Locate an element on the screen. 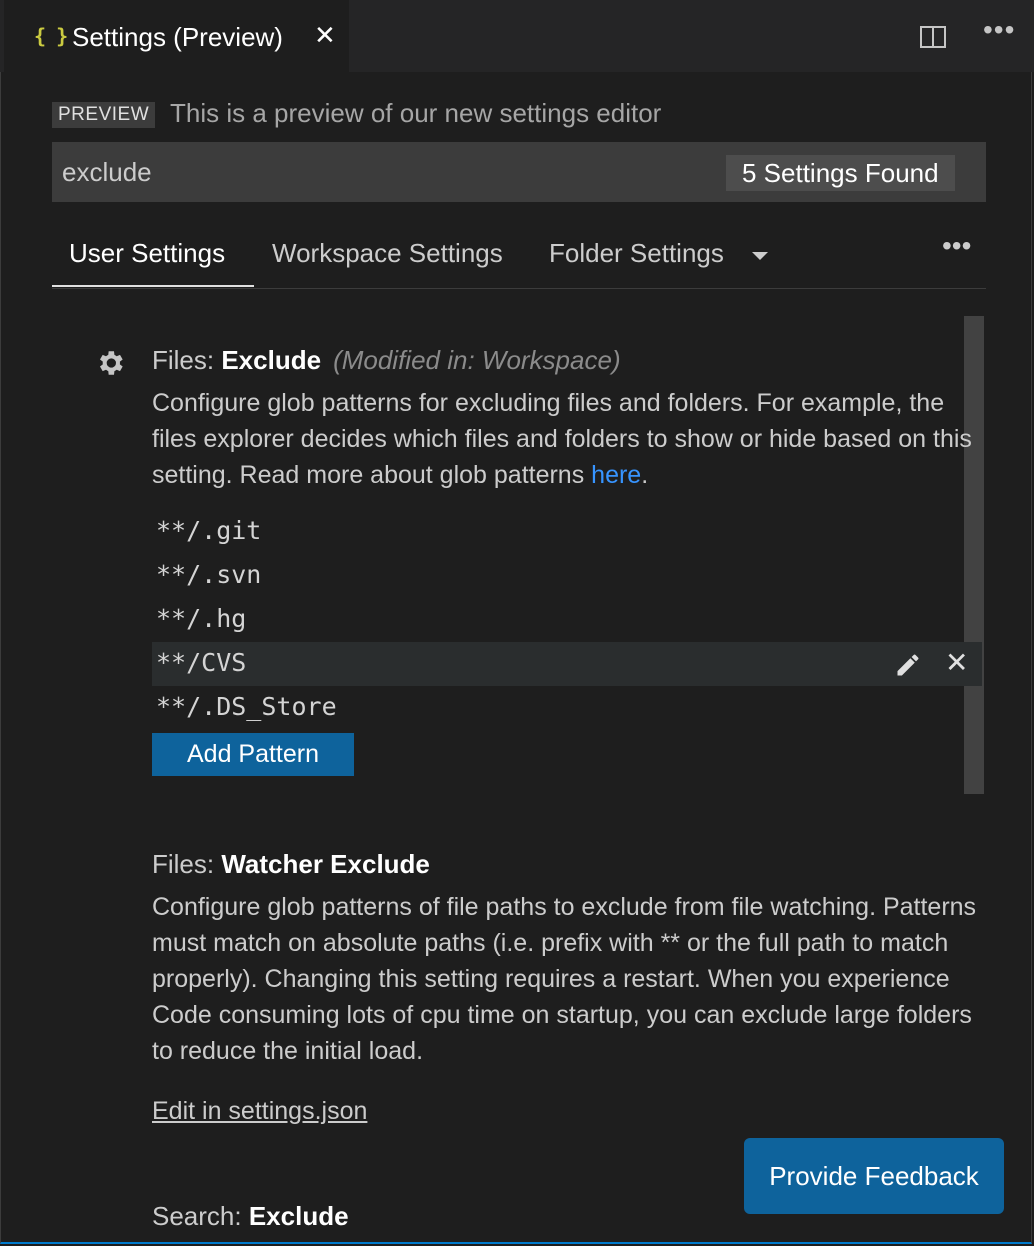  list-item: **/.DS_Store is located at coordinates (567, 708).